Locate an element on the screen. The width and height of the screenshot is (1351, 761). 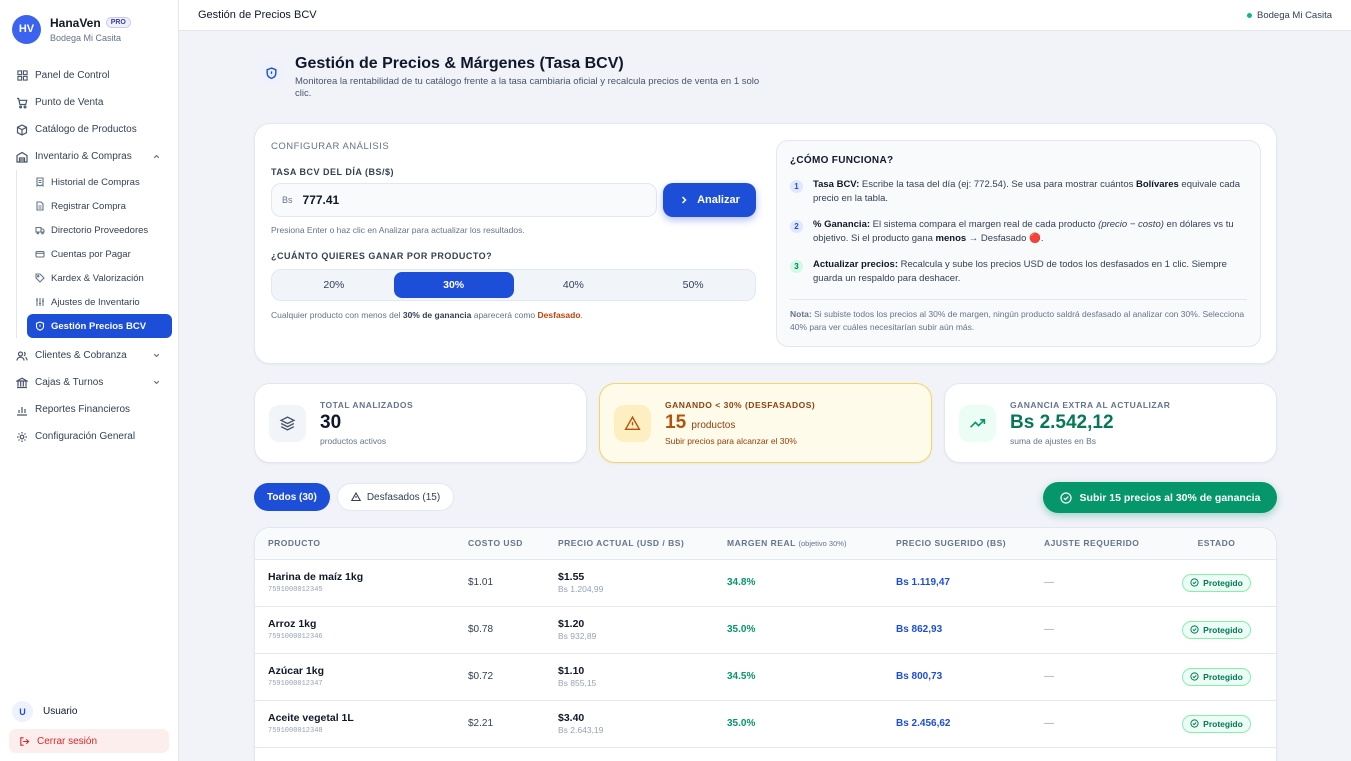
user-profile: U Usuario is located at coordinates (44, 711).